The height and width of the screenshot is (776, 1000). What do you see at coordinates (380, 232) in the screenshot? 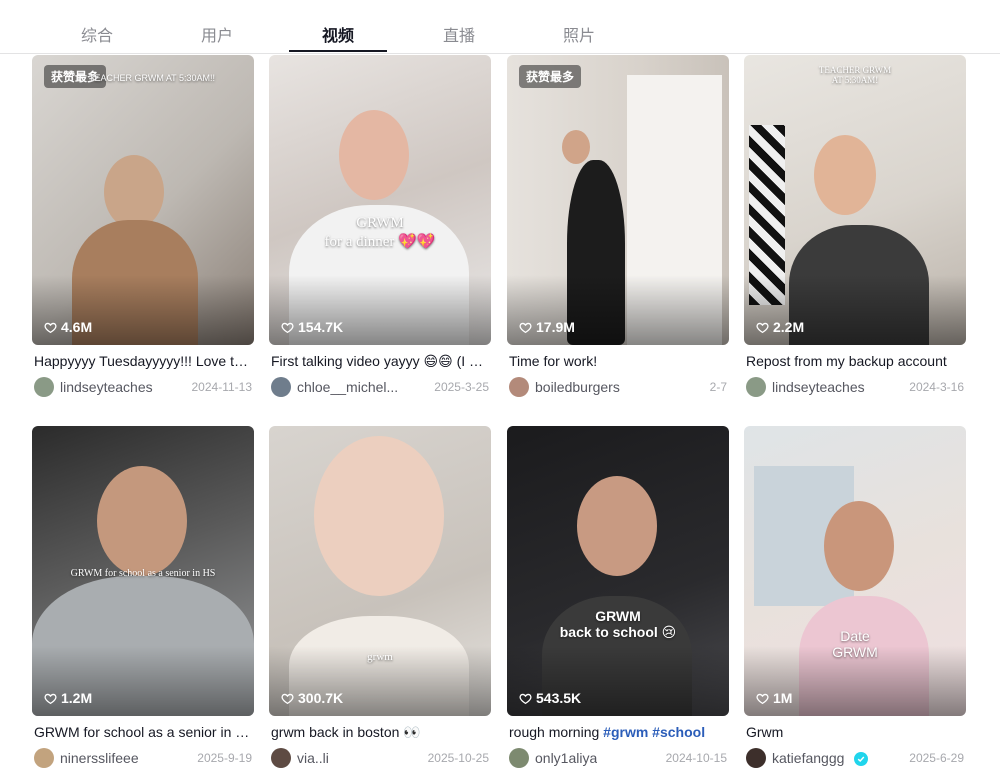
I see `video-overlay-text: GRWM for a dinner 💖💖` at bounding box center [380, 232].